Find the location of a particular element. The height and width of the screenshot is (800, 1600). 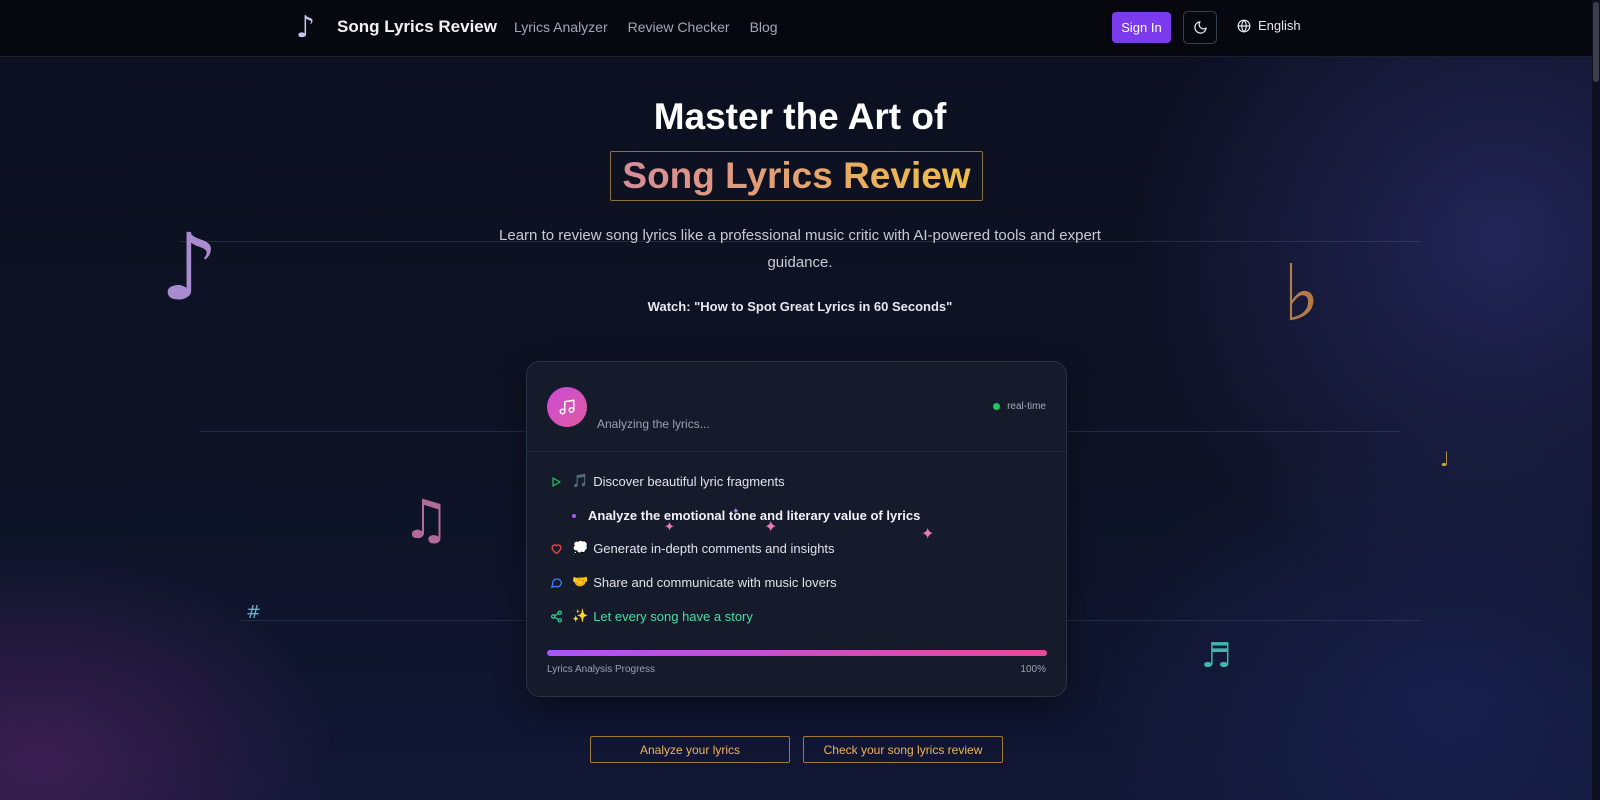

scrollbar is located at coordinates (1596, 400).